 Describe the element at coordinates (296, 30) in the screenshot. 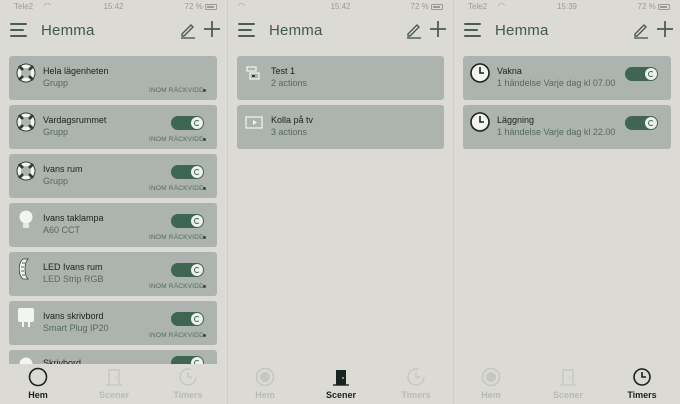

I see `page-title: Hemma` at that location.